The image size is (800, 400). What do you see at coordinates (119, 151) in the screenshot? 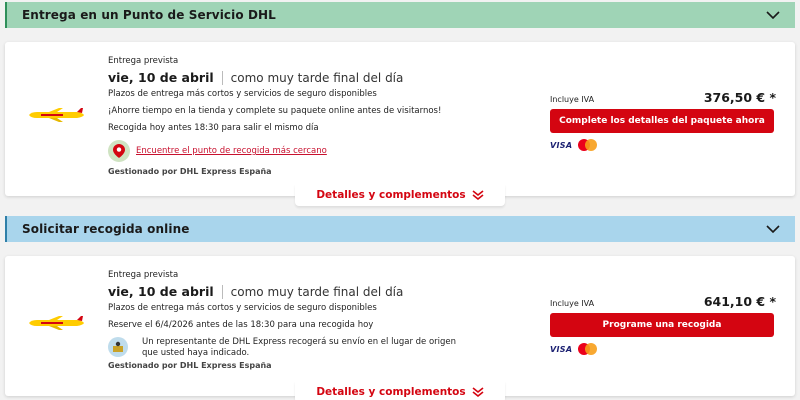
I see `map-pin-icon` at bounding box center [119, 151].